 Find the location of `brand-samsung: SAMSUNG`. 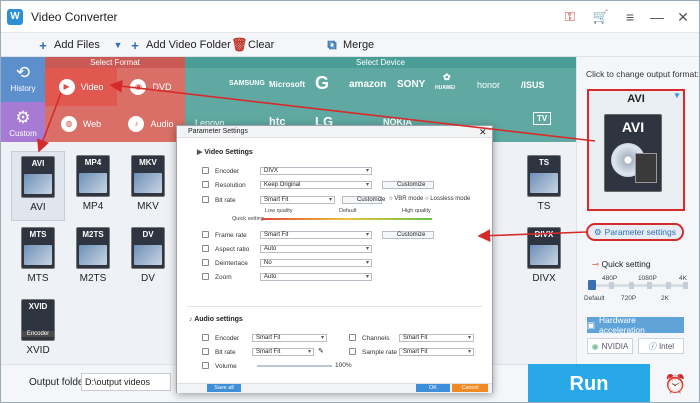

brand-samsung: SAMSUNG is located at coordinates (247, 83).